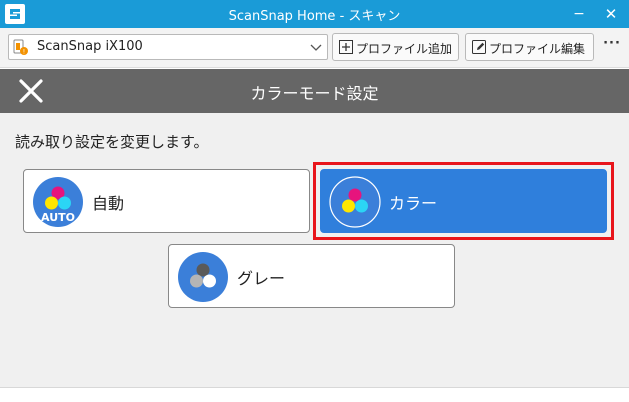 The image size is (629, 402). Describe the element at coordinates (108, 203) in the screenshot. I see `auto-mode-label: 自動` at that location.